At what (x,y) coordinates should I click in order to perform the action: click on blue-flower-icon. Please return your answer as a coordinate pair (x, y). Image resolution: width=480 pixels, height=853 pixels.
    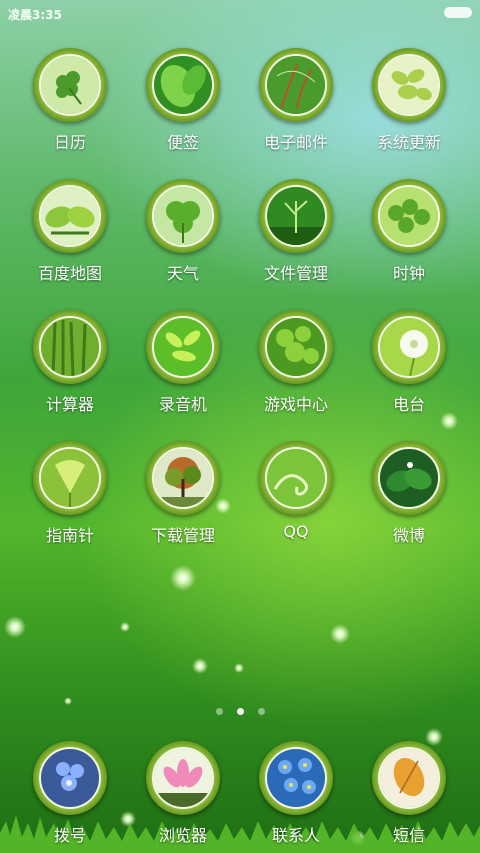
    Looking at the image, I should click on (70, 778).